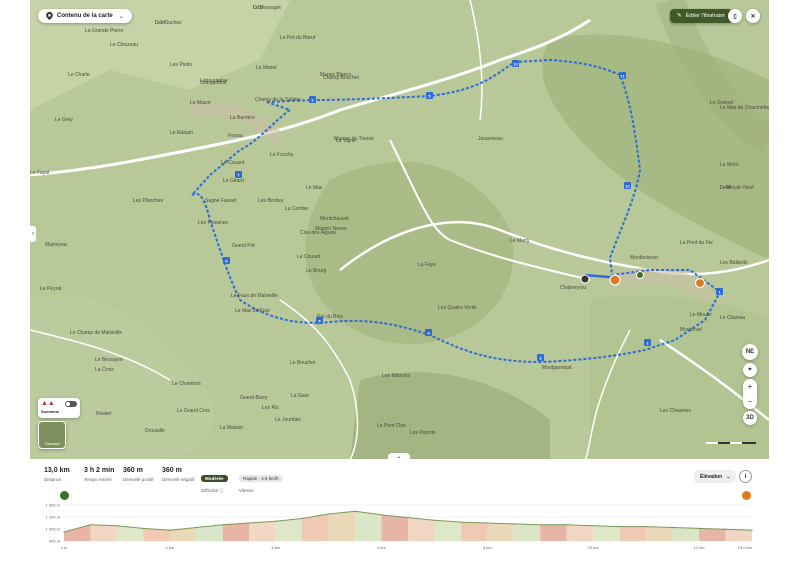  Describe the element at coordinates (679, 16) in the screenshot. I see `pencil-icon: ✎` at that location.